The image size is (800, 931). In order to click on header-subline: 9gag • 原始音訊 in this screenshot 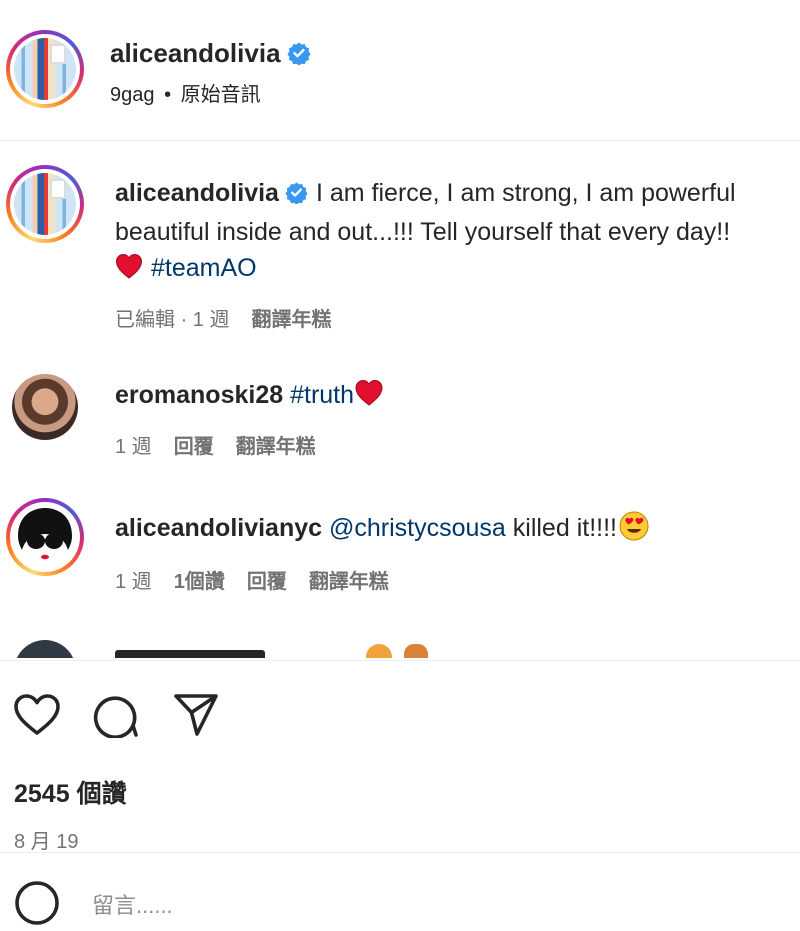, I will do `click(185, 92)`.